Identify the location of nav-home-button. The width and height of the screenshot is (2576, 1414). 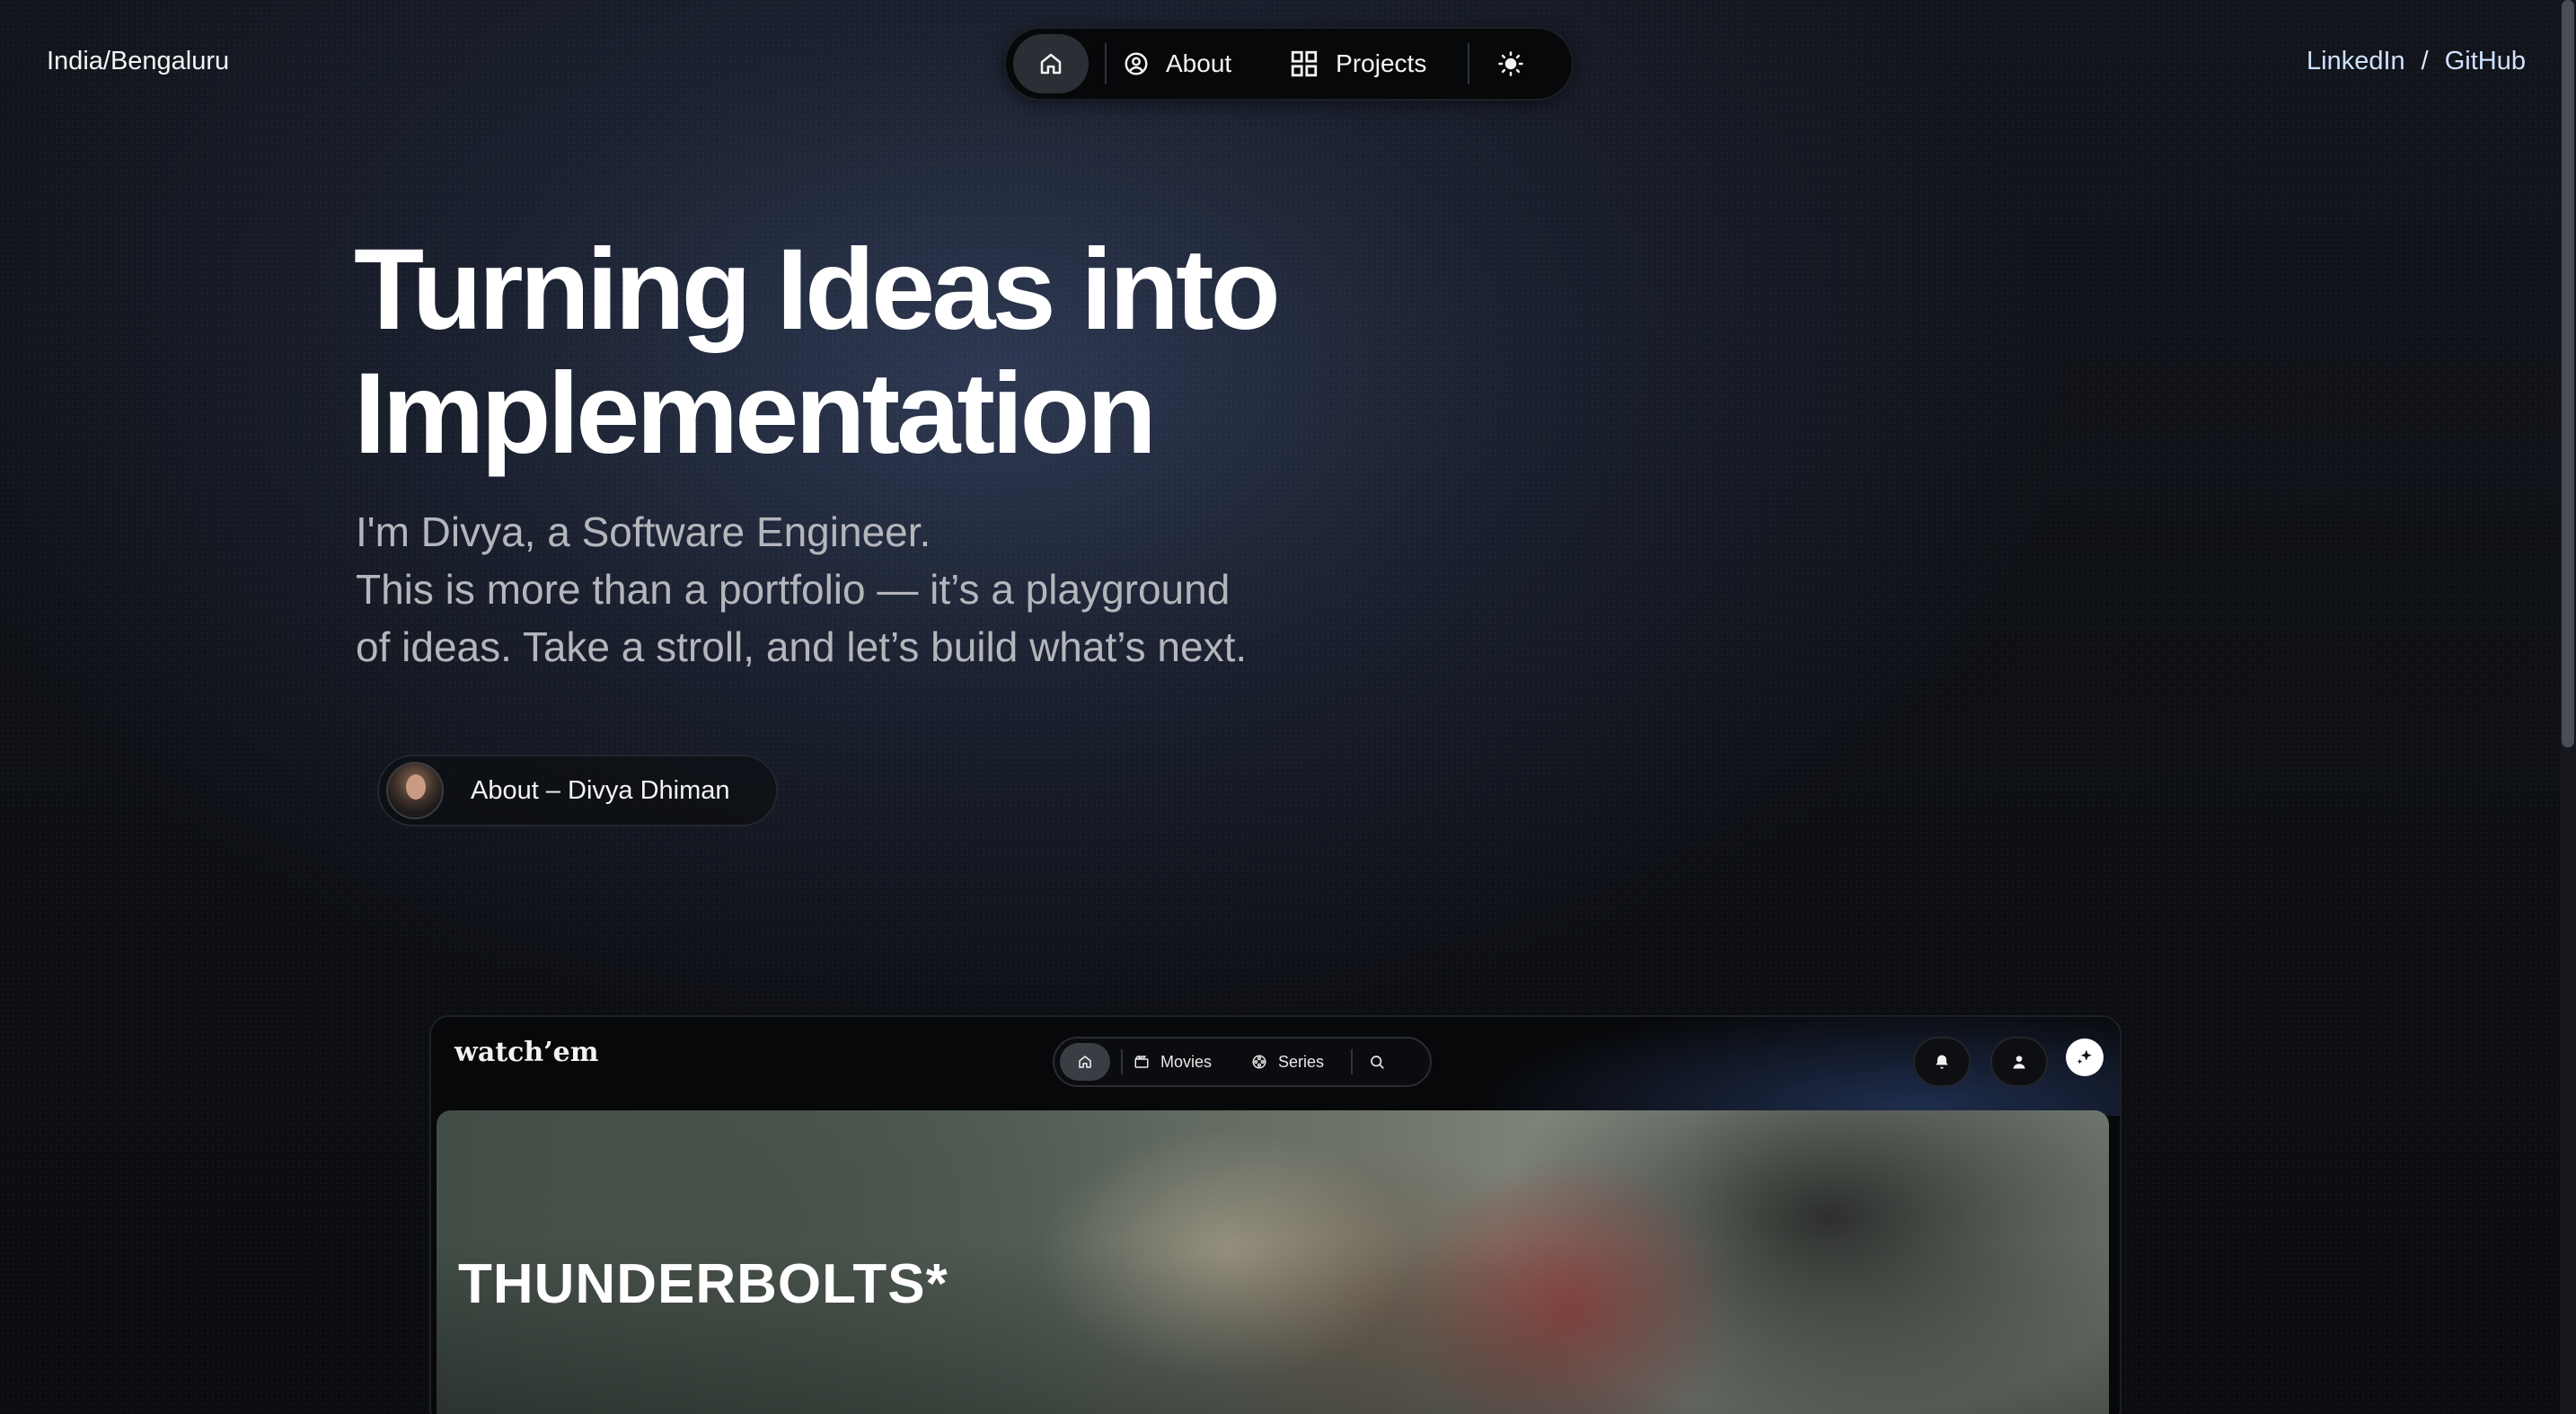
(1051, 63).